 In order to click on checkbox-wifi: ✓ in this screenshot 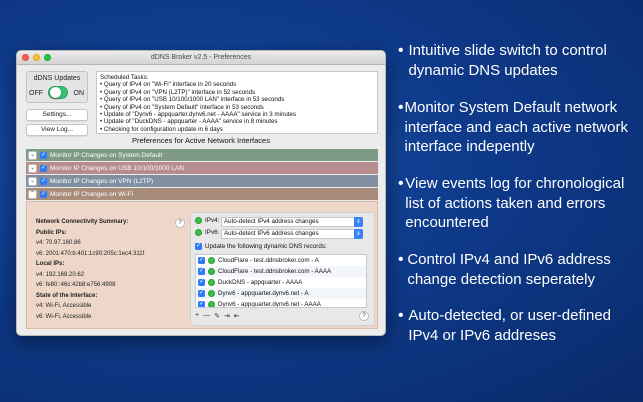, I will do `click(43, 194)`.